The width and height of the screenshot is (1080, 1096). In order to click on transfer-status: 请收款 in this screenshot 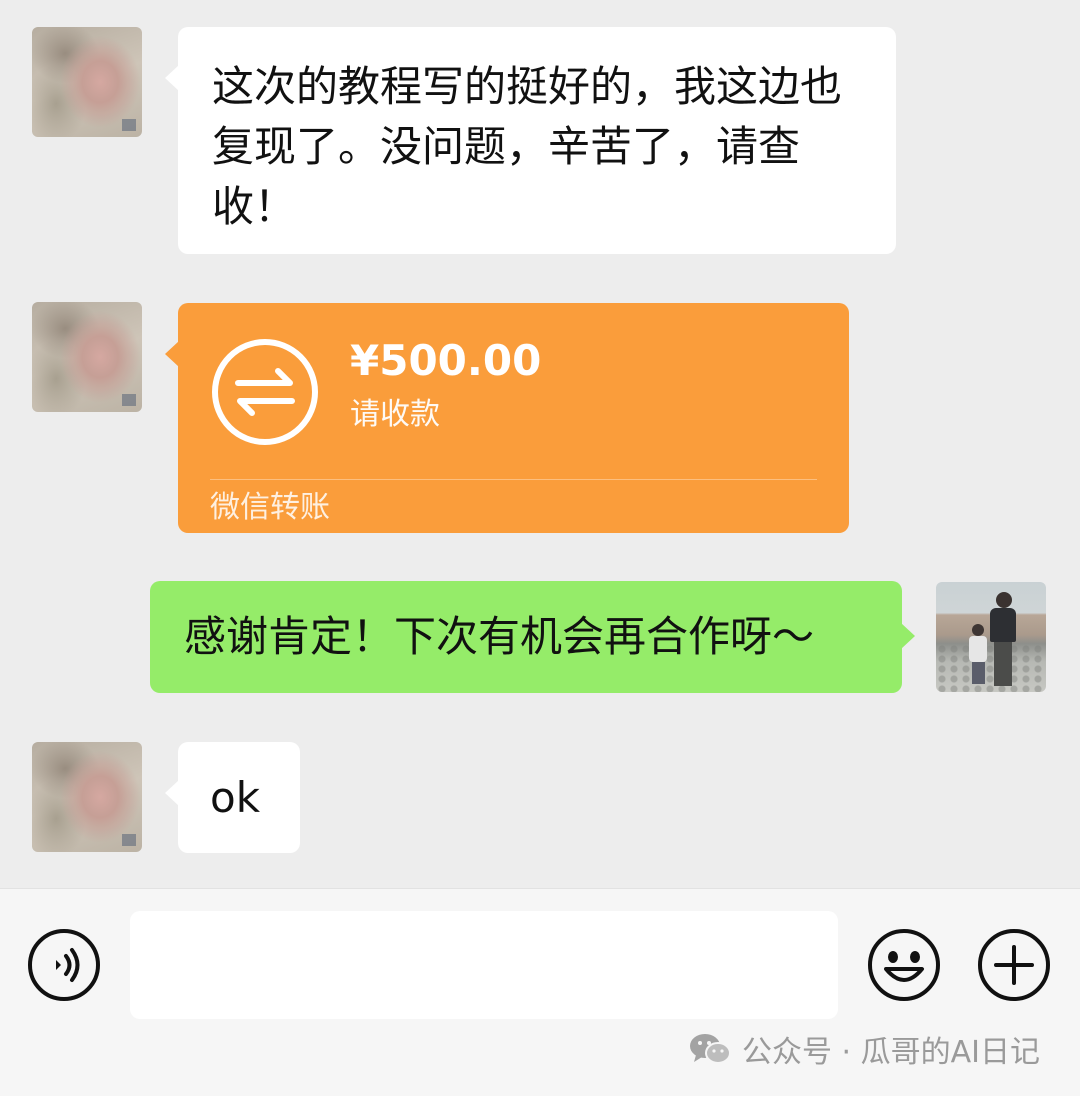, I will do `click(395, 414)`.